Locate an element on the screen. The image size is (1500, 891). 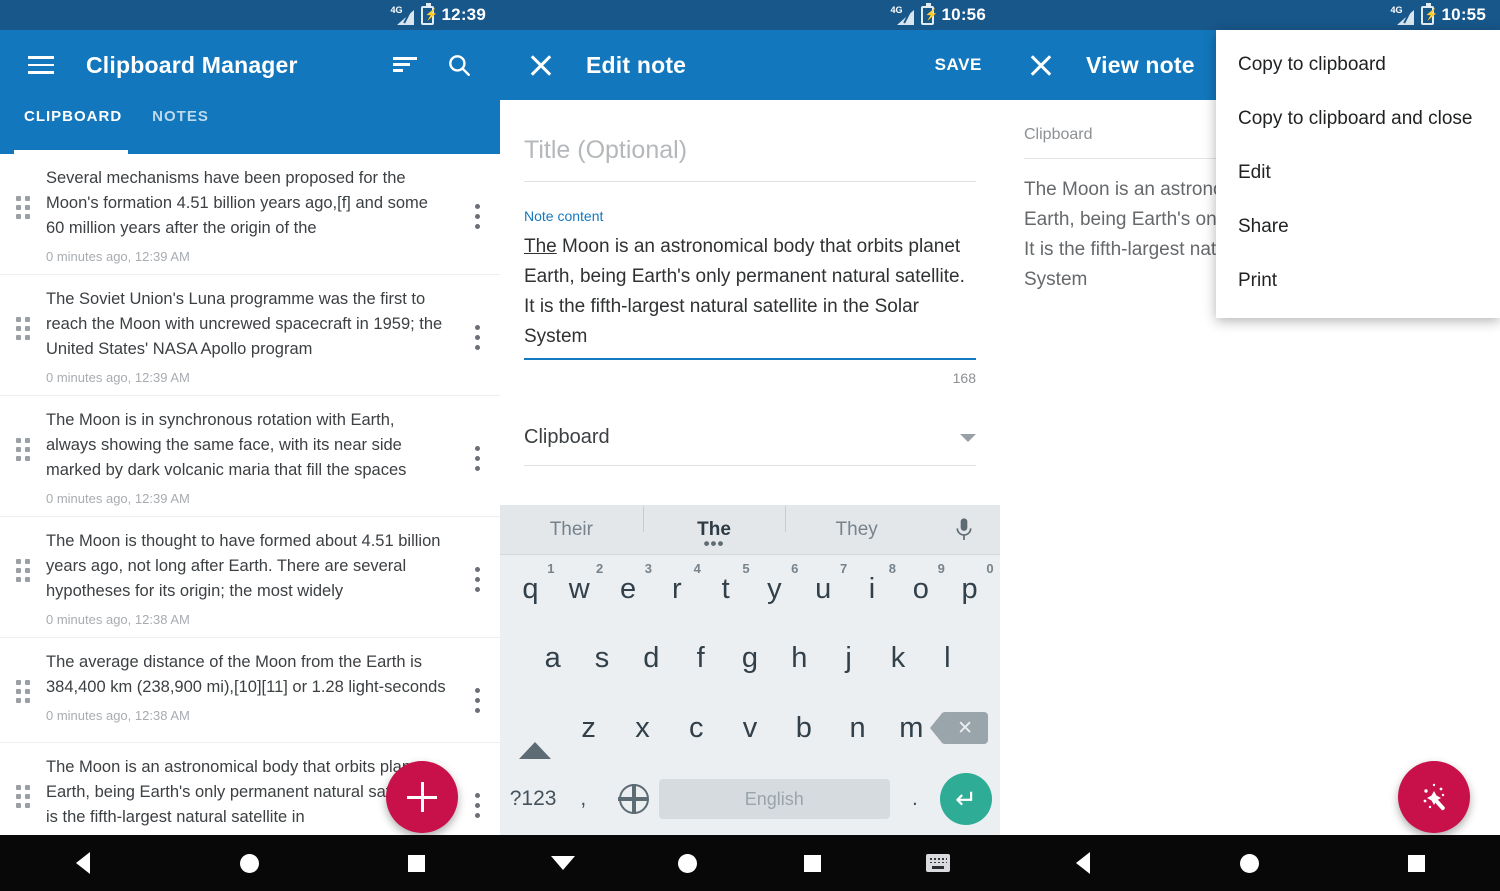
key-v: v is located at coordinates (750, 728).